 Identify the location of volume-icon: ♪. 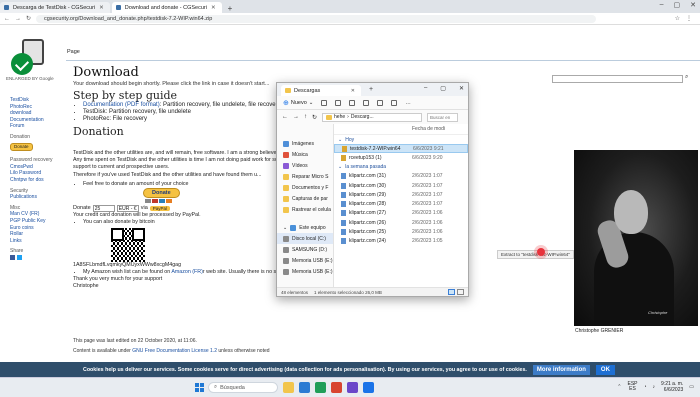
(654, 387).